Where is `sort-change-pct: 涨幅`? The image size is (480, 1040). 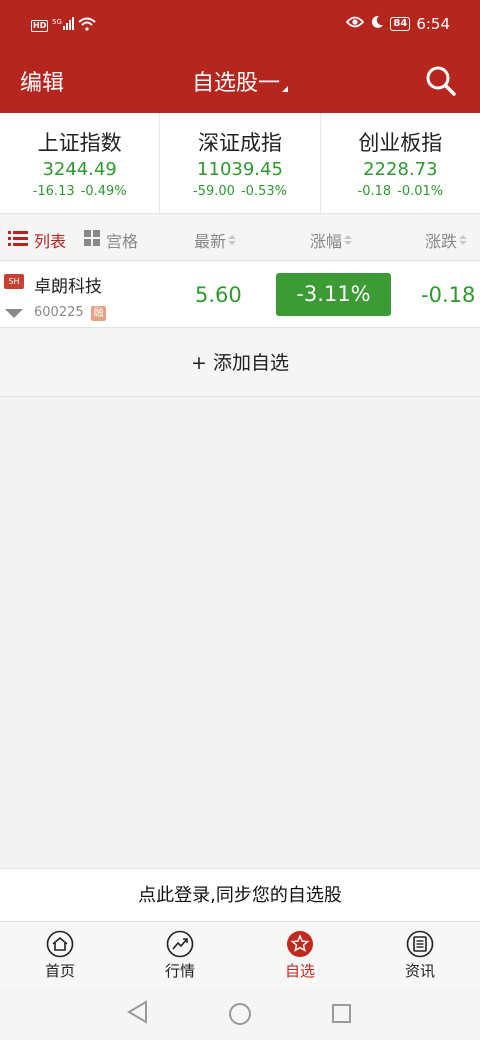
sort-change-pct: 涨幅 is located at coordinates (331, 240).